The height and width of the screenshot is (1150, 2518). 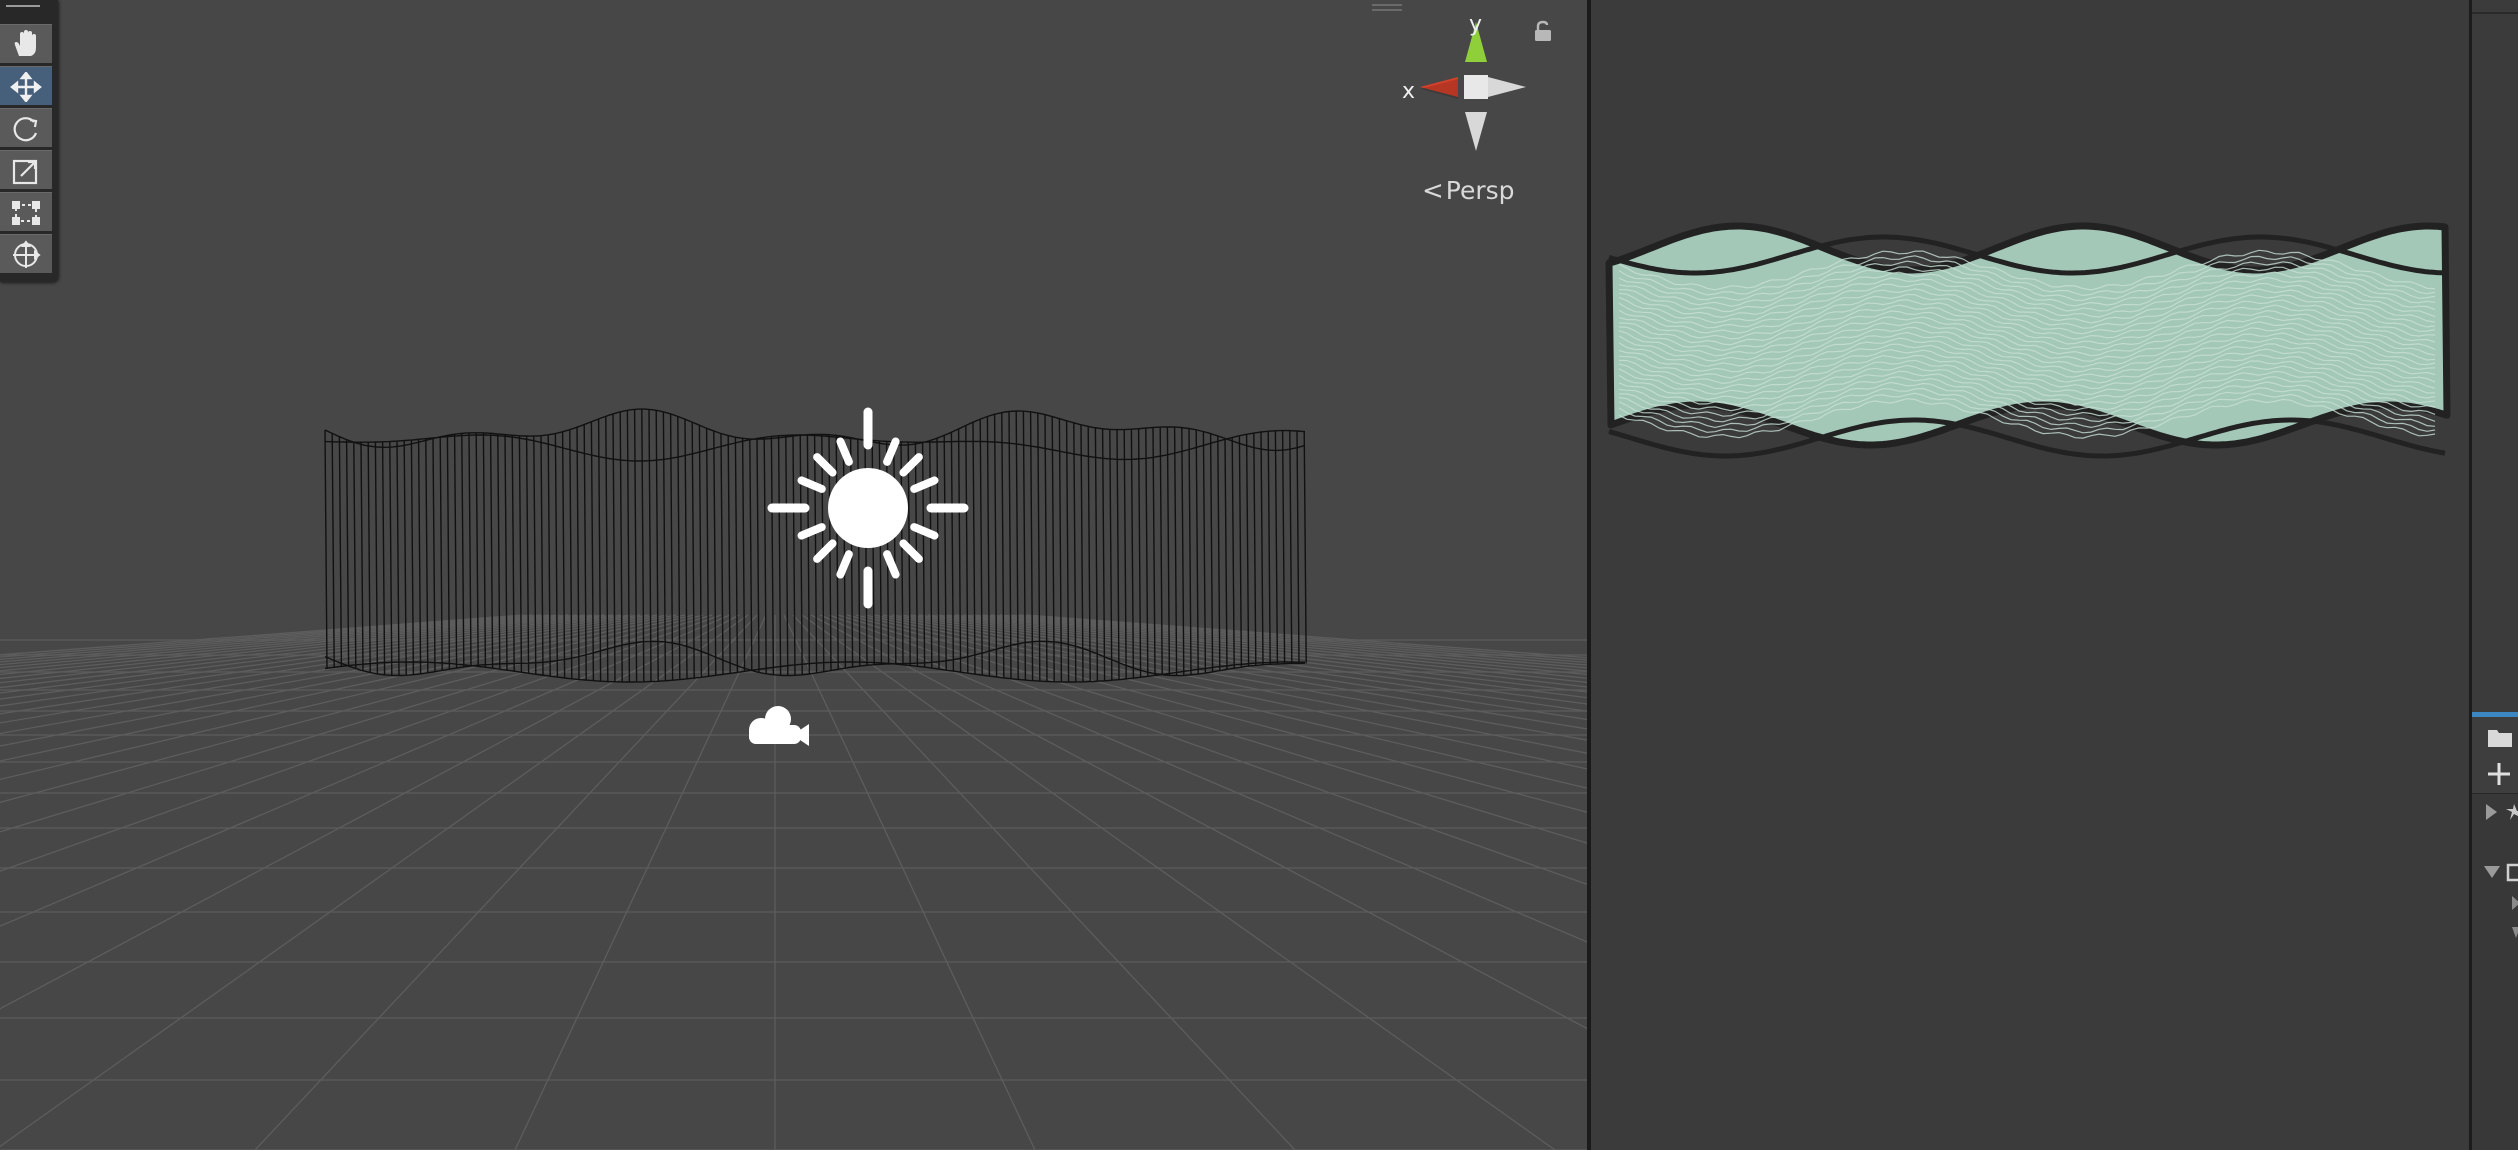 I want to click on hand-tool-button, so click(x=26, y=43).